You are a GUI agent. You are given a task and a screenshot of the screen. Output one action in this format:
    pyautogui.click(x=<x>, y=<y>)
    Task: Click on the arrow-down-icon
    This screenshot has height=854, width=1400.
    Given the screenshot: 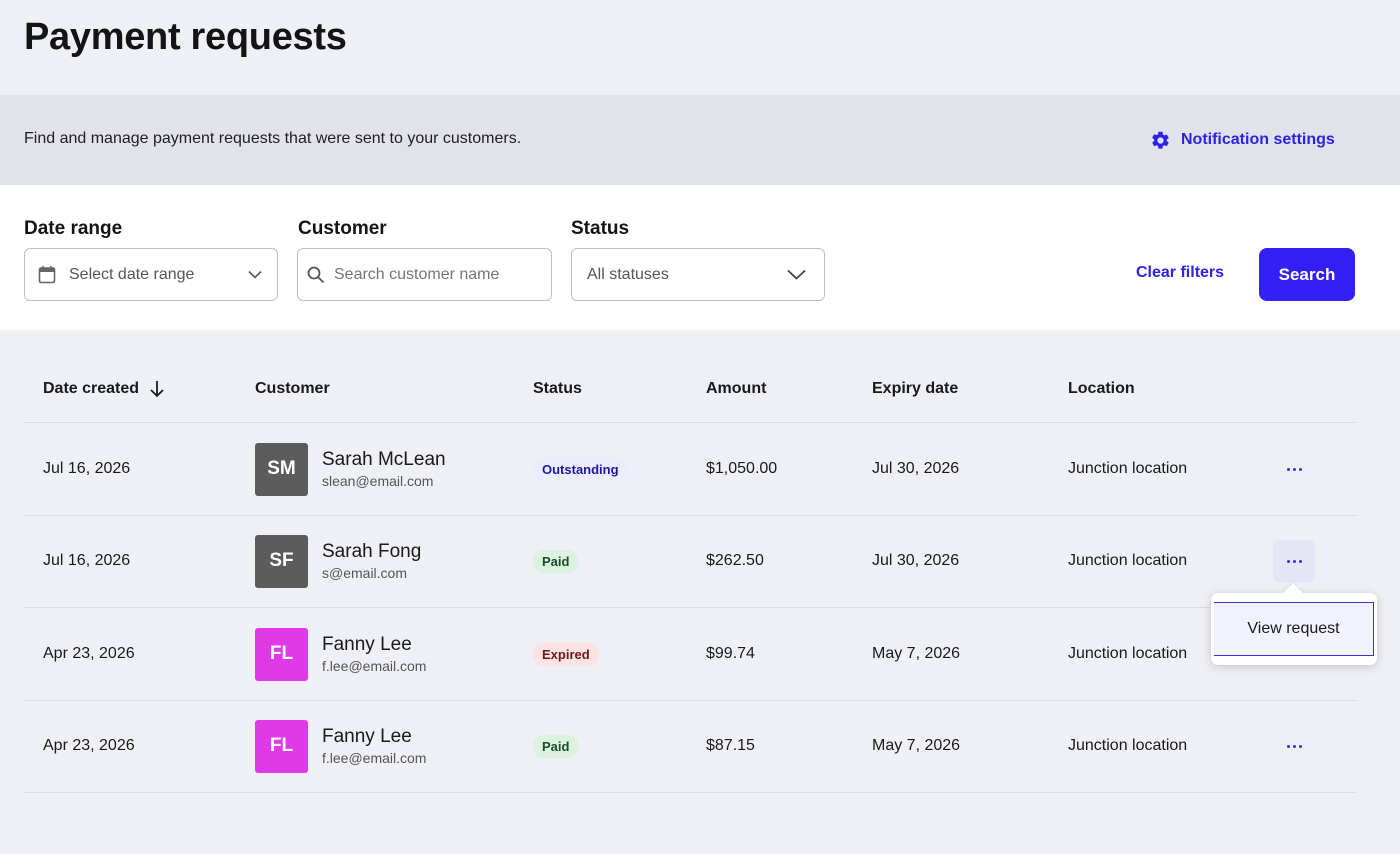 What is the action you would take?
    pyautogui.click(x=157, y=389)
    